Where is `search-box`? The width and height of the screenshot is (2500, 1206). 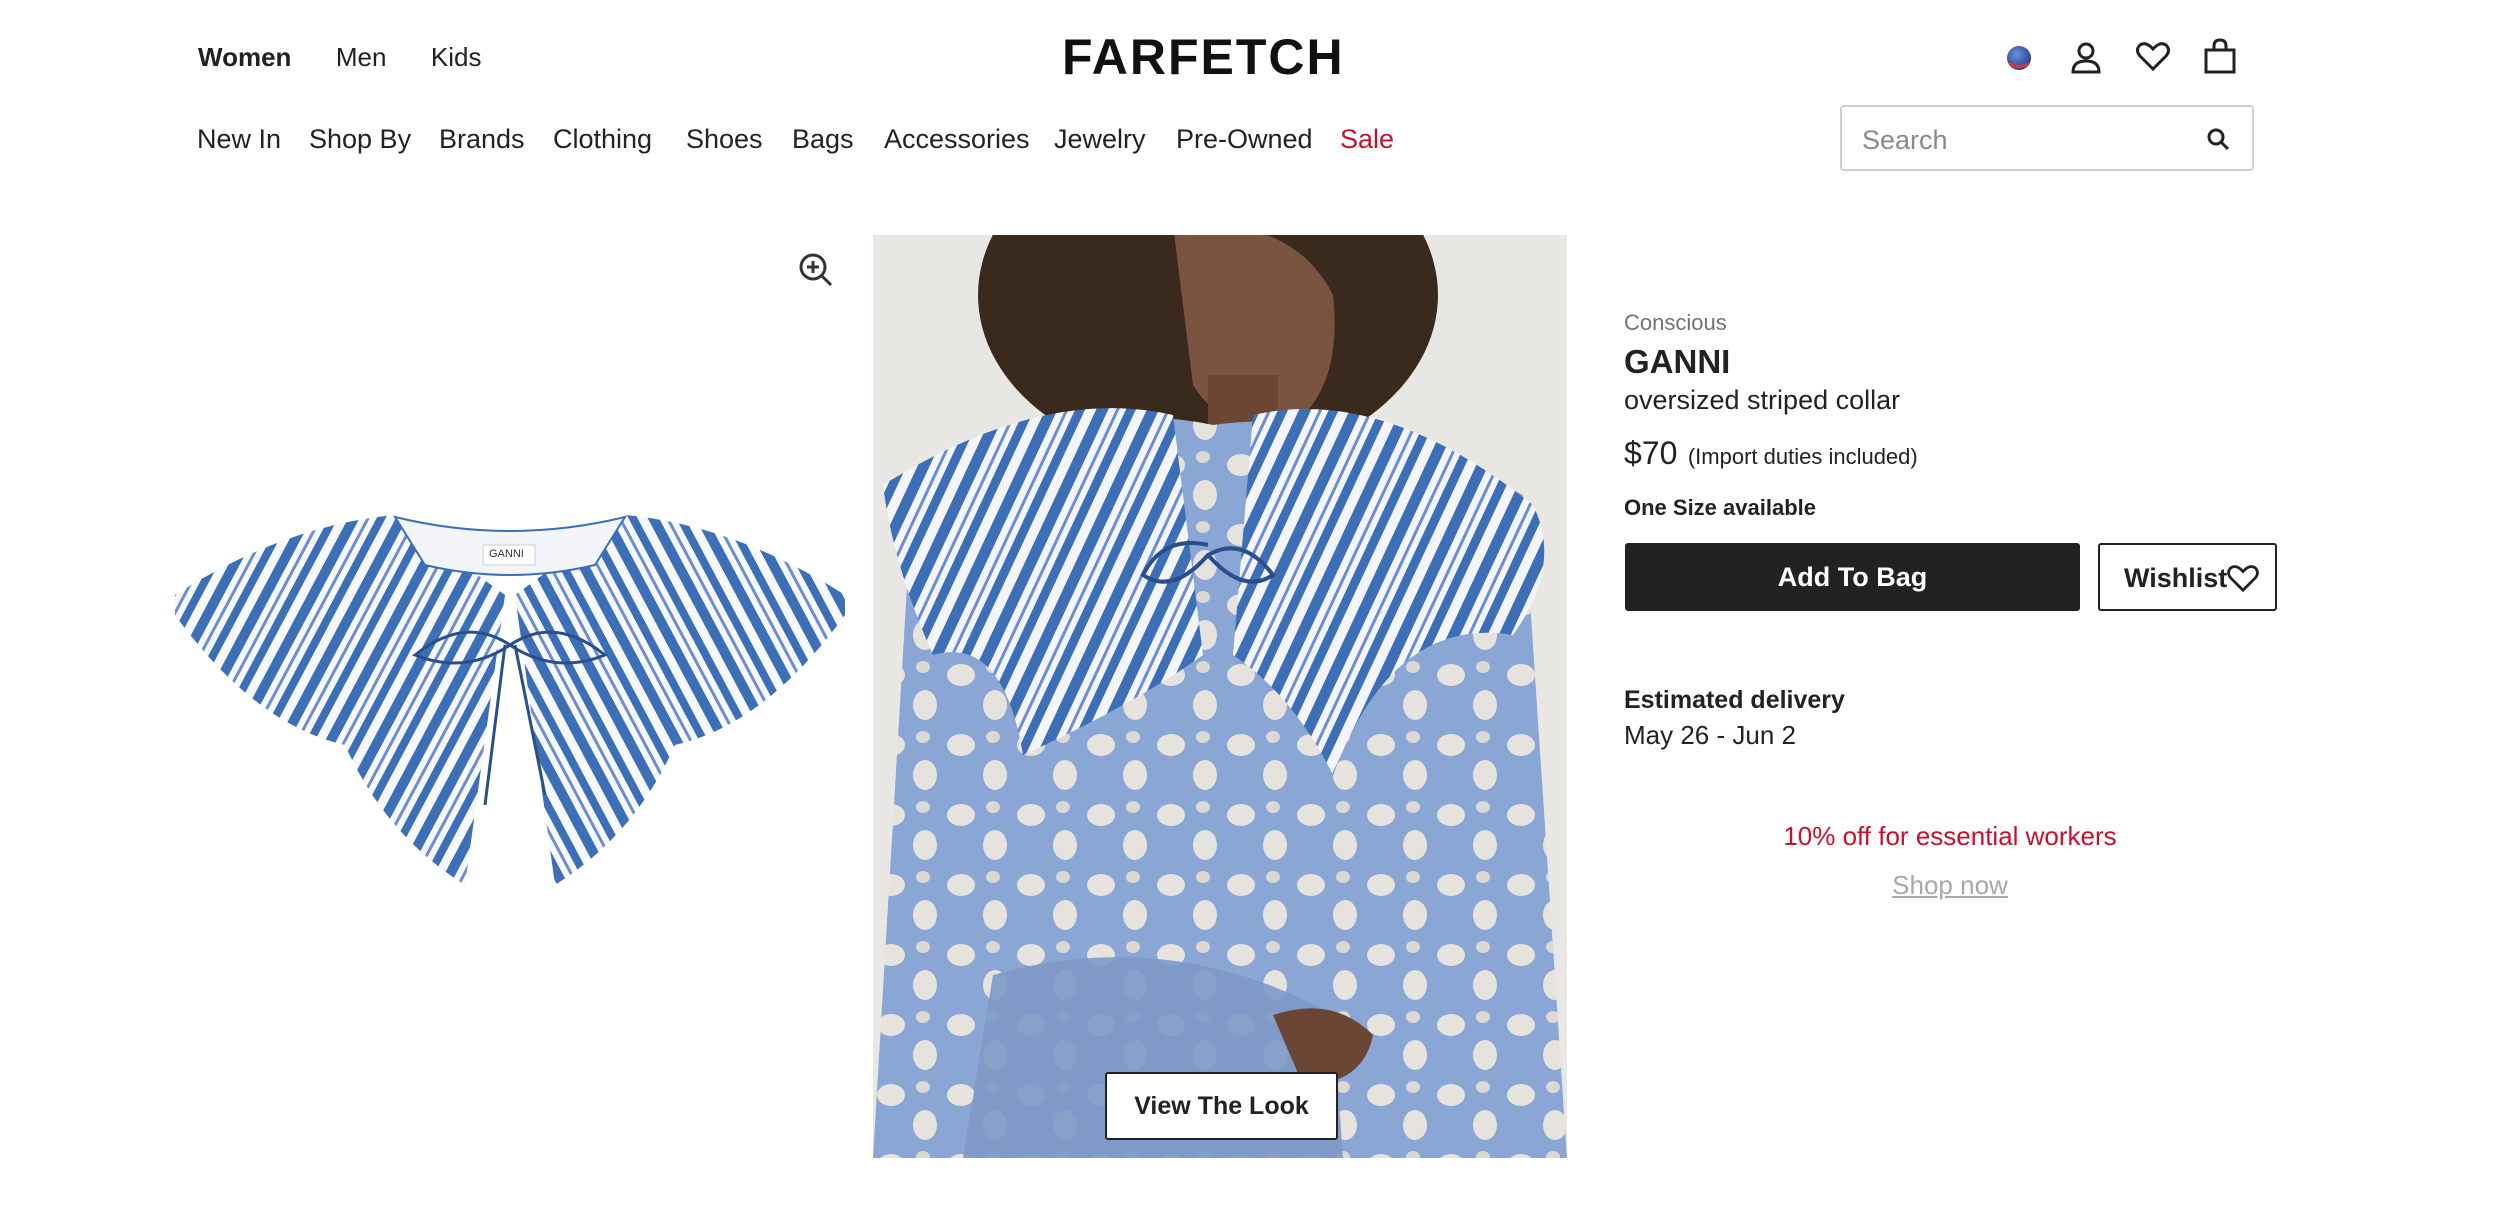 search-box is located at coordinates (2047, 138).